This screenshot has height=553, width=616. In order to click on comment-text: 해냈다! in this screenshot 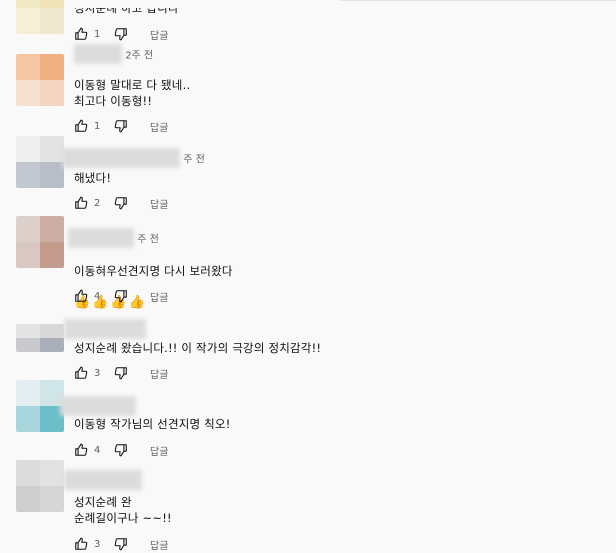, I will do `click(93, 178)`.